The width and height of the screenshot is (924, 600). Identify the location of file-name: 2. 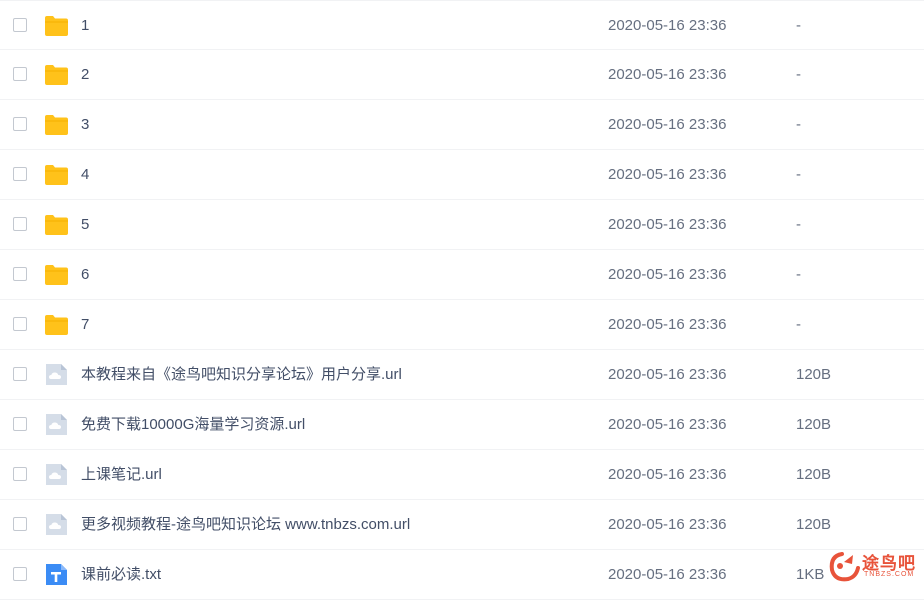
(85, 75).